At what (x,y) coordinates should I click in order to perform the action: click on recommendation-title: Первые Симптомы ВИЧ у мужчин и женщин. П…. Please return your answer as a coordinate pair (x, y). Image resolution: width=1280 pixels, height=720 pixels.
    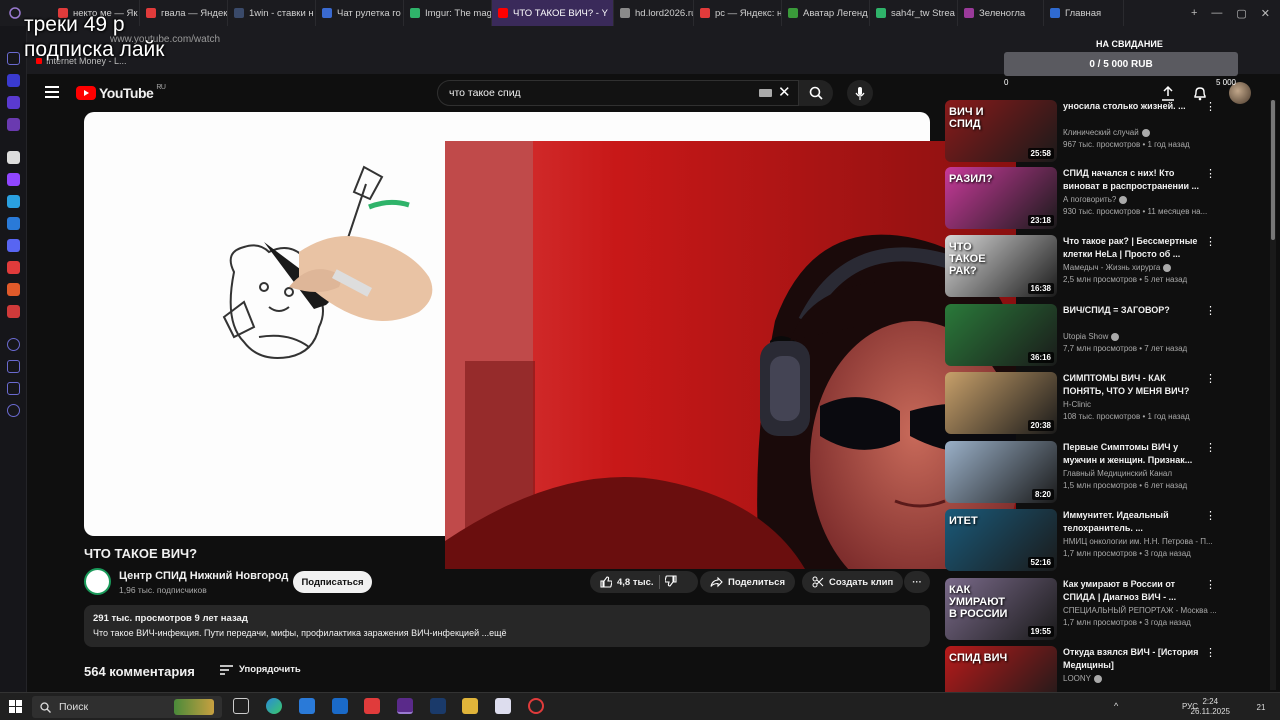
    Looking at the image, I should click on (1132, 453).